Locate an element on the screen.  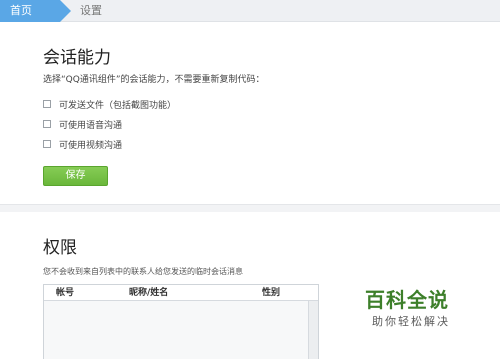
table-scrollbar is located at coordinates (313, 330).